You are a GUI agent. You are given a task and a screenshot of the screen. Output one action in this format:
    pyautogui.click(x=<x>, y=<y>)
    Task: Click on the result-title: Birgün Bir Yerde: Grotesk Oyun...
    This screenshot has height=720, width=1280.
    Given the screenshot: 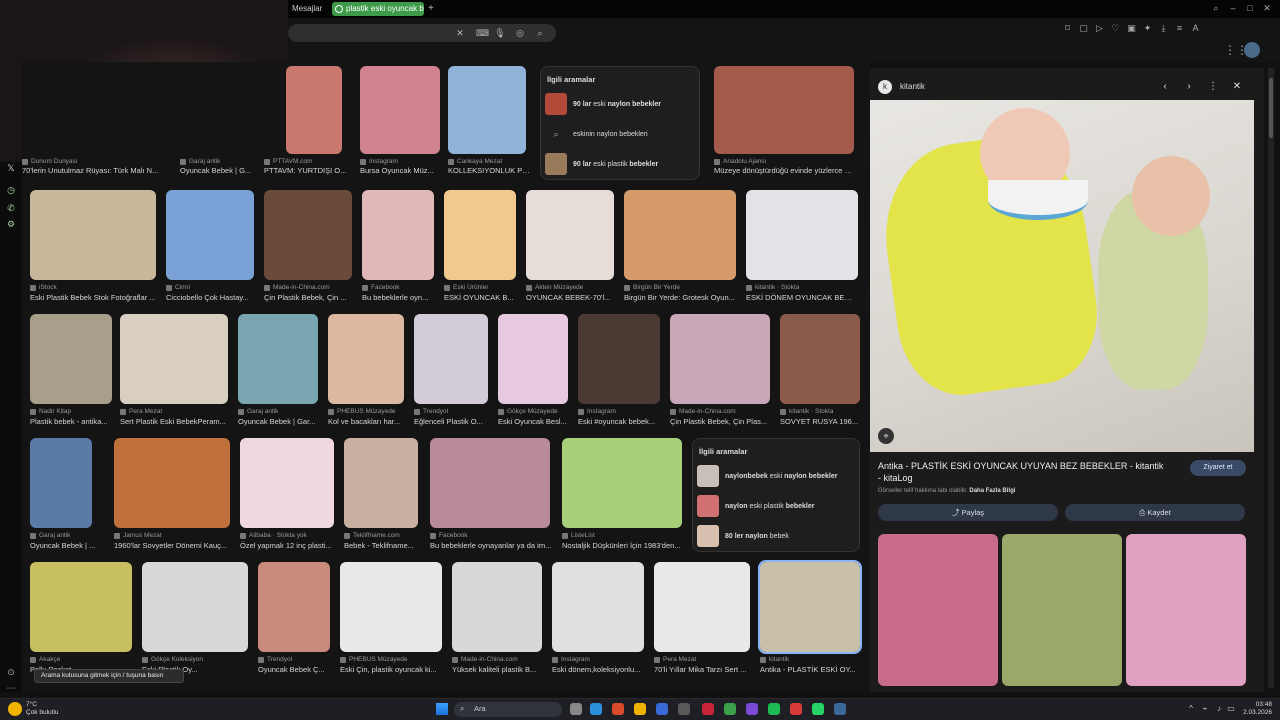 What is the action you would take?
    pyautogui.click(x=680, y=297)
    